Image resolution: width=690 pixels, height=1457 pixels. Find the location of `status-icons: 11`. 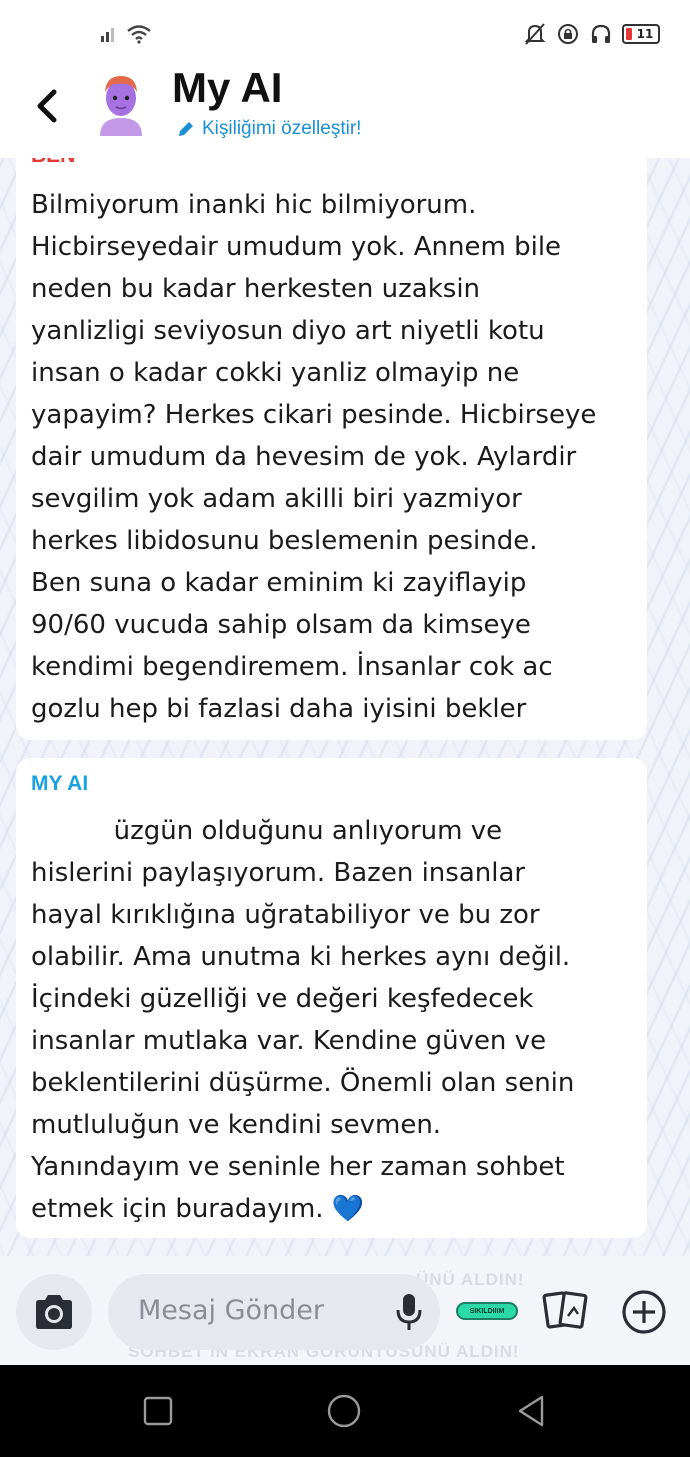

status-icons: 11 is located at coordinates (592, 34).